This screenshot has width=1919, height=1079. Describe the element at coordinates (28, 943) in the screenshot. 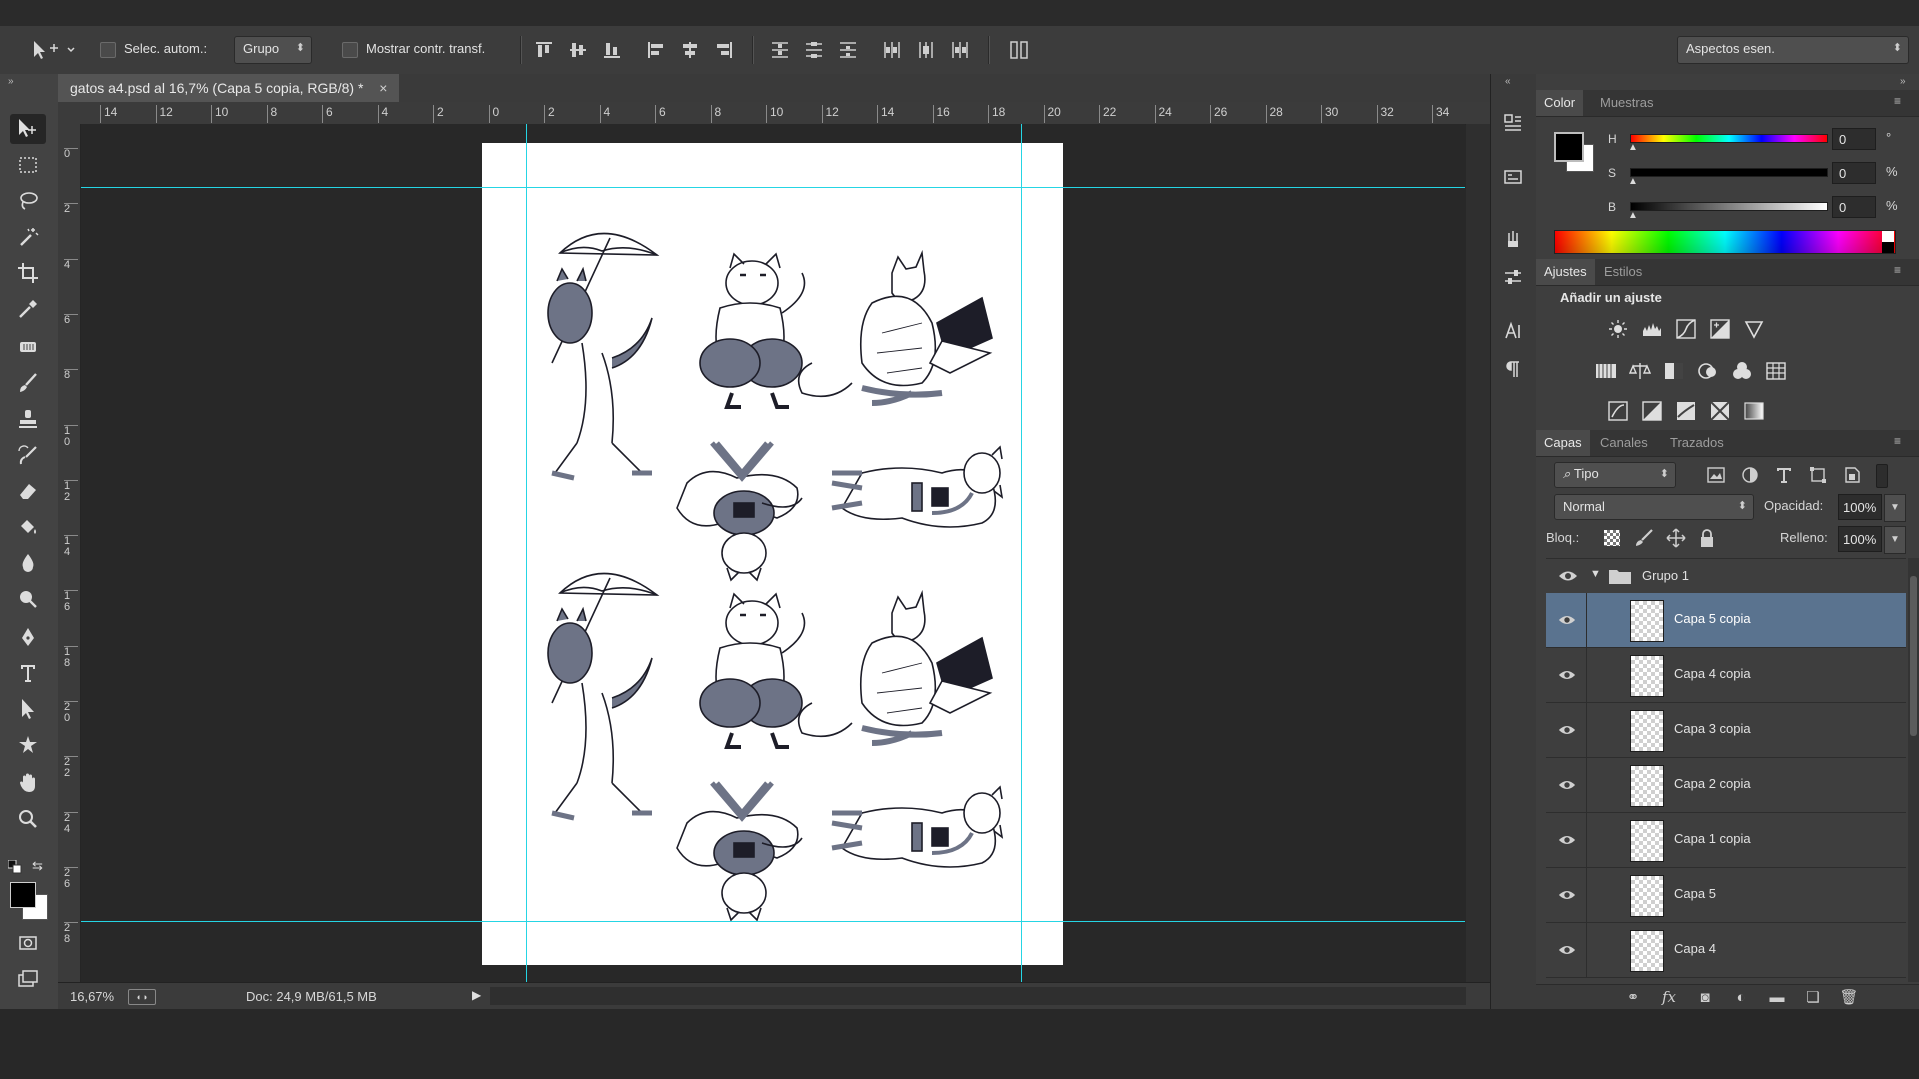

I see `quick-mask-icon` at that location.